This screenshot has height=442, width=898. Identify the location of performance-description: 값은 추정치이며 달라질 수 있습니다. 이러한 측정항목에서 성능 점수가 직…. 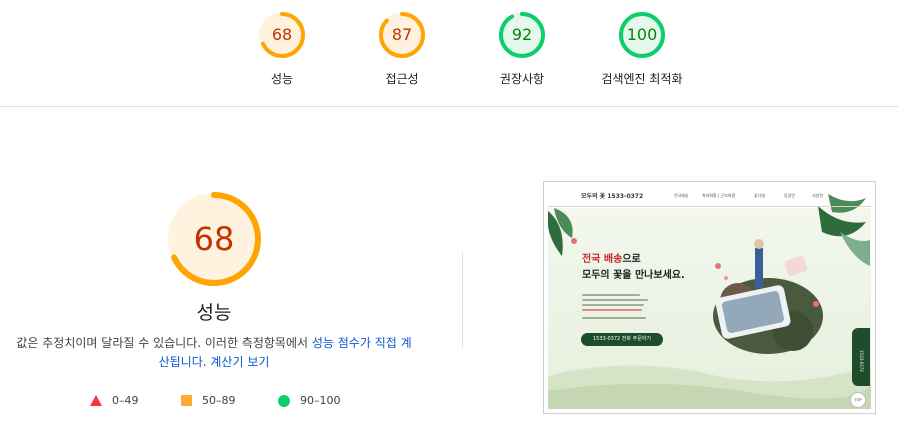
(214, 353).